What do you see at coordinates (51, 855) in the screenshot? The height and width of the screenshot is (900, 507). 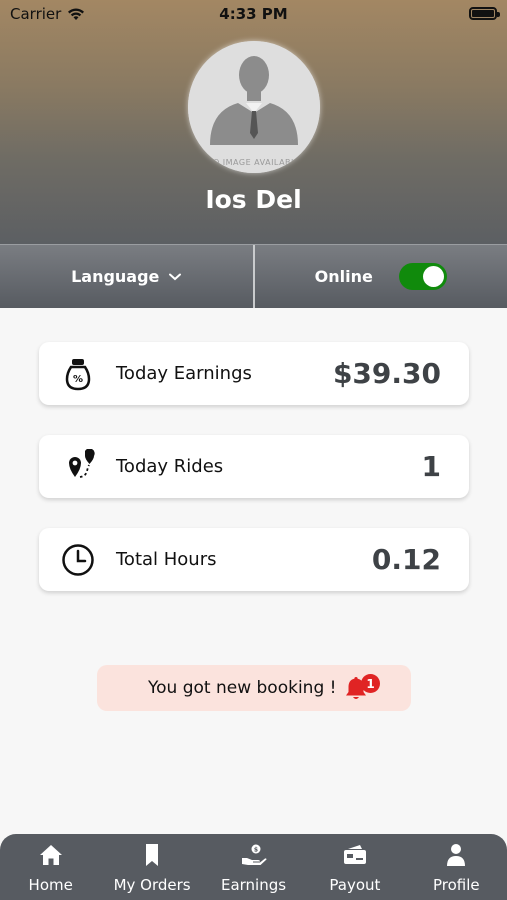 I see `home-icon` at bounding box center [51, 855].